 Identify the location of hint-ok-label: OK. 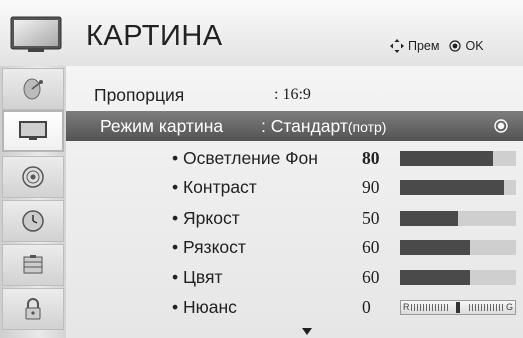
(474, 46).